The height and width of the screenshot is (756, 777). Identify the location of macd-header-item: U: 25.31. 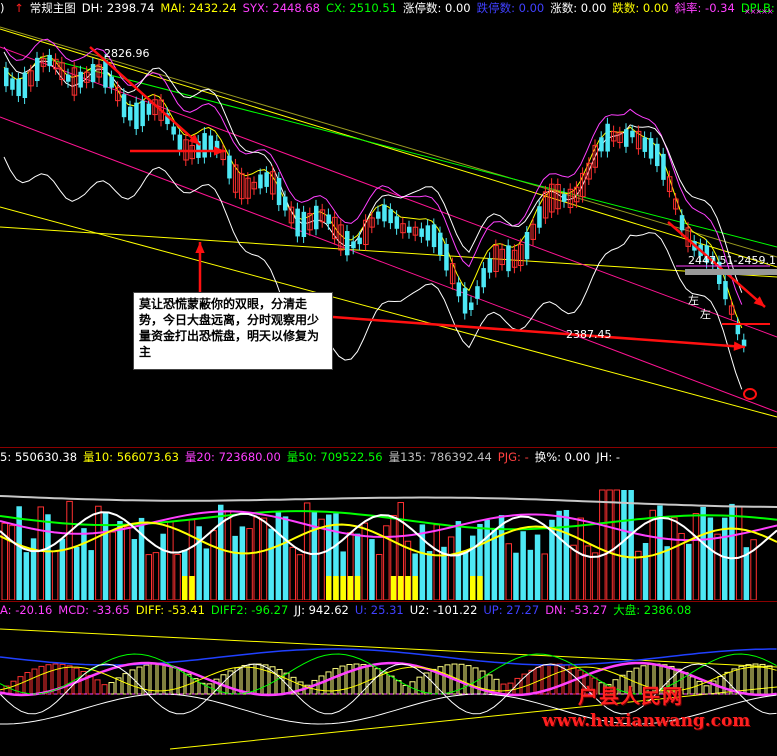
(379, 610).